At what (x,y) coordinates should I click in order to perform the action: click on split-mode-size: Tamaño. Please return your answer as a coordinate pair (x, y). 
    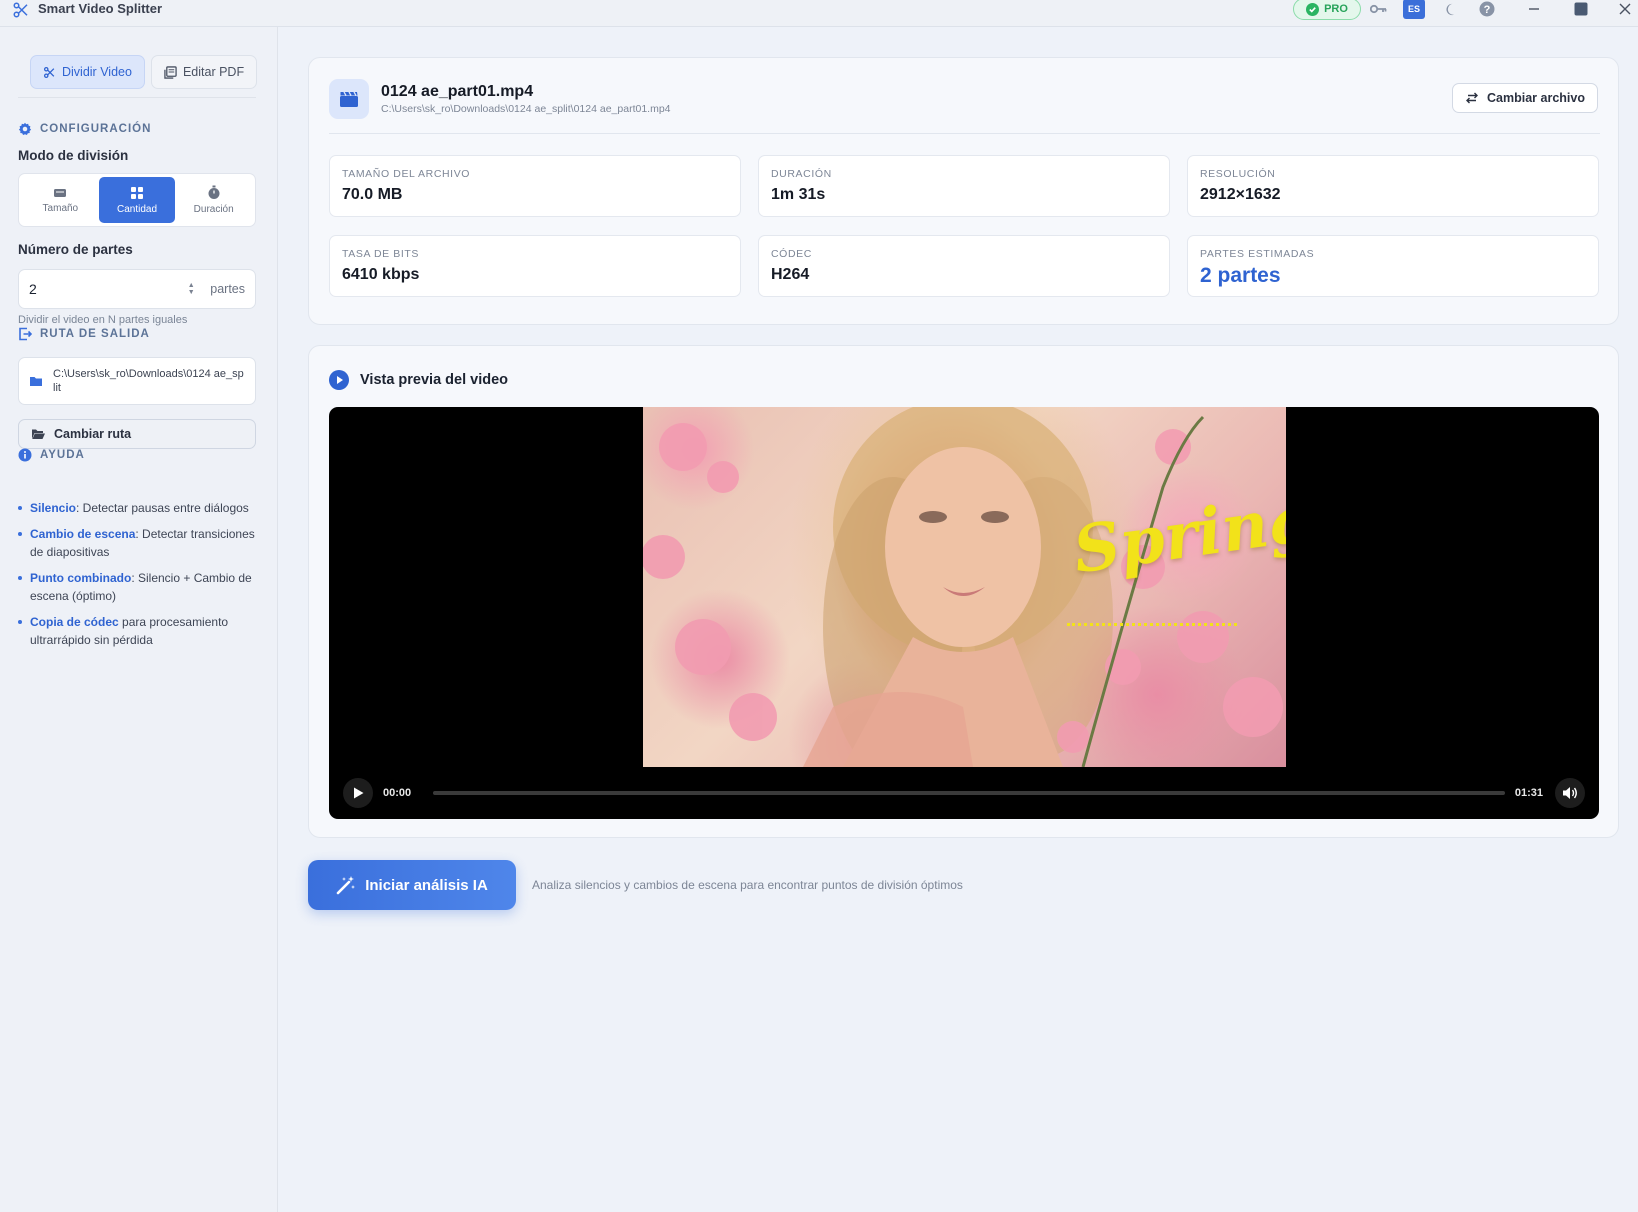
    Looking at the image, I should click on (60, 200).